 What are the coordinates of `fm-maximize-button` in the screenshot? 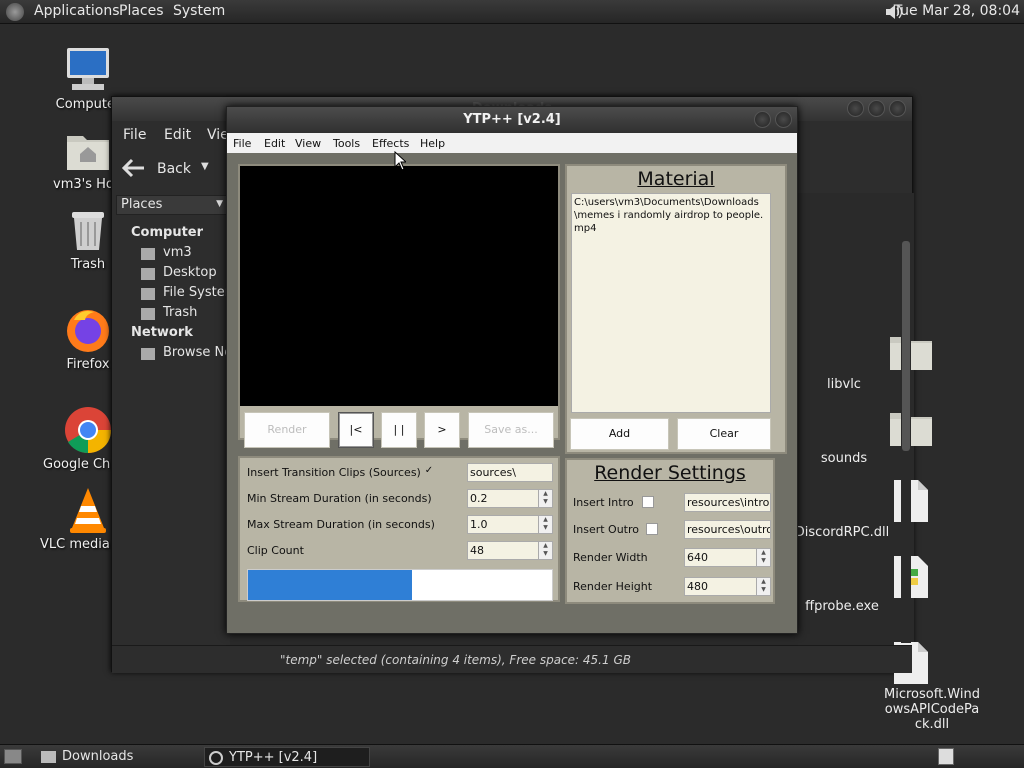 It's located at (876, 108).